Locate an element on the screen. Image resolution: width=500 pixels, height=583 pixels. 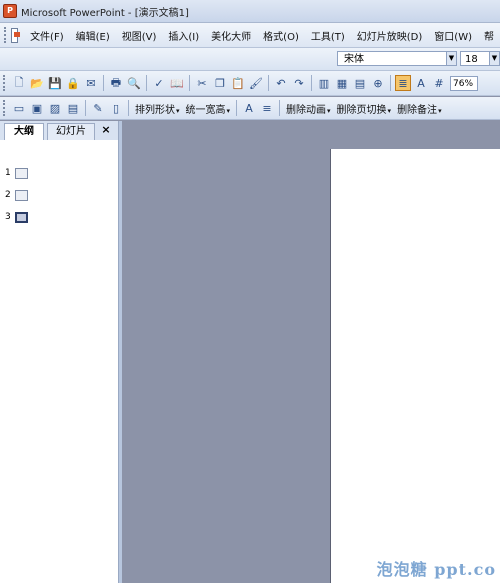
permission-icon: 🔒 is located at coordinates (73, 83).